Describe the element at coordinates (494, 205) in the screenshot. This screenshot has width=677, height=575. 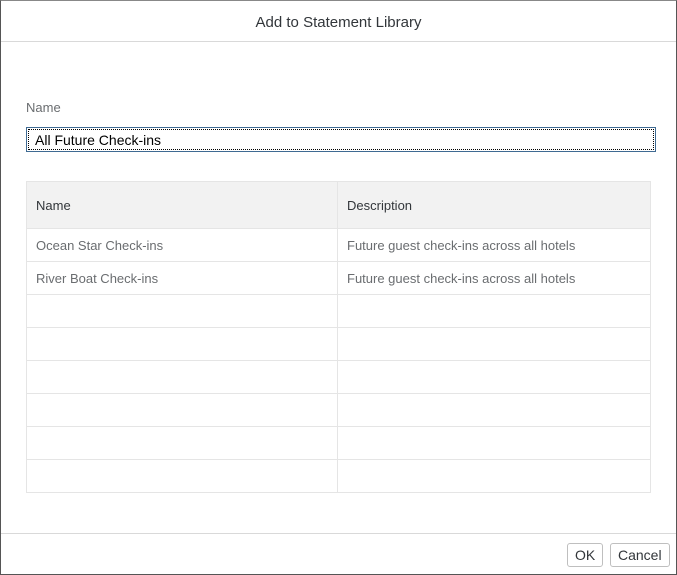
I see `column-header-description: Description` at that location.